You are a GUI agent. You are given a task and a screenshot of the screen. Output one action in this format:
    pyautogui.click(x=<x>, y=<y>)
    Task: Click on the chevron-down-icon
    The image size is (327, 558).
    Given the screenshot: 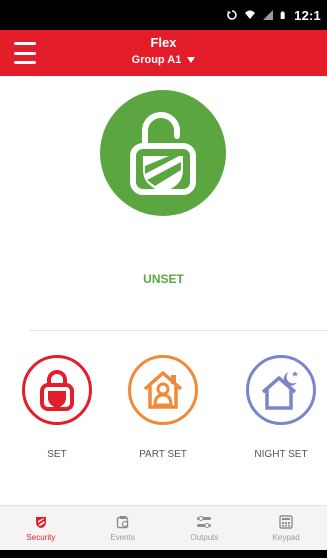 What is the action you would take?
    pyautogui.click(x=191, y=60)
    